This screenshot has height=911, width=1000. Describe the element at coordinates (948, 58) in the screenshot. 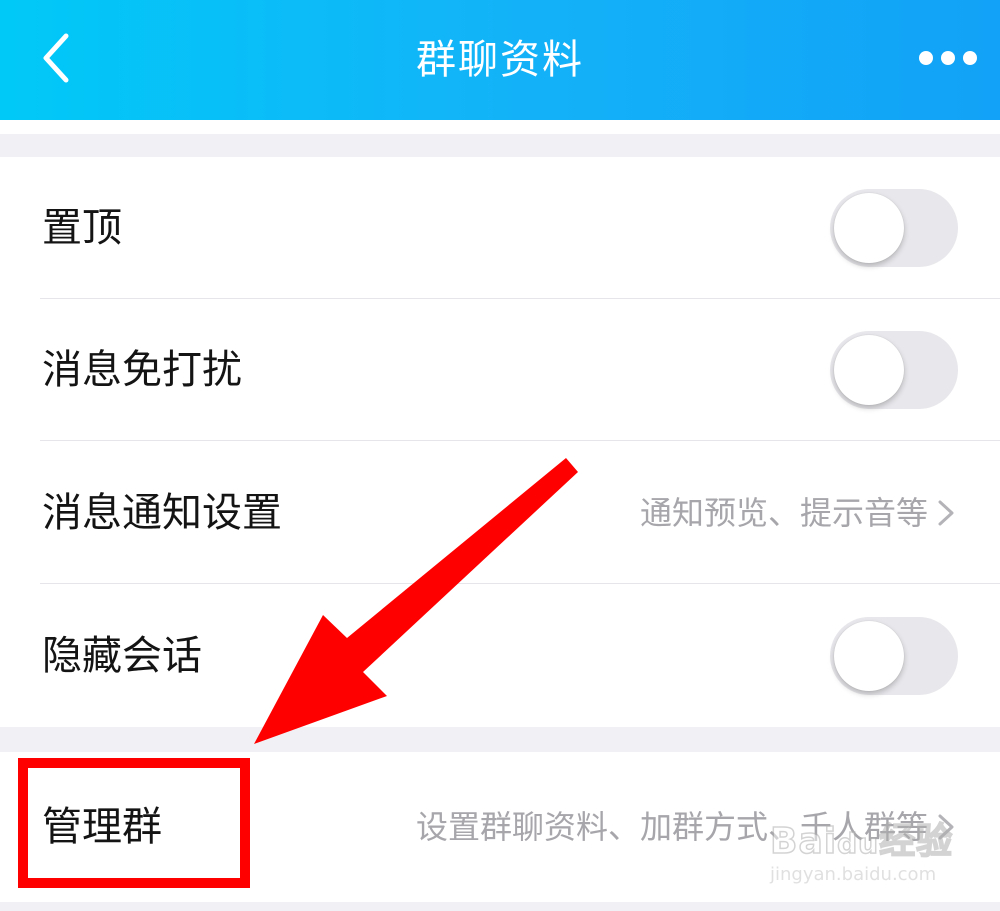

I see `more-dots-icon` at that location.